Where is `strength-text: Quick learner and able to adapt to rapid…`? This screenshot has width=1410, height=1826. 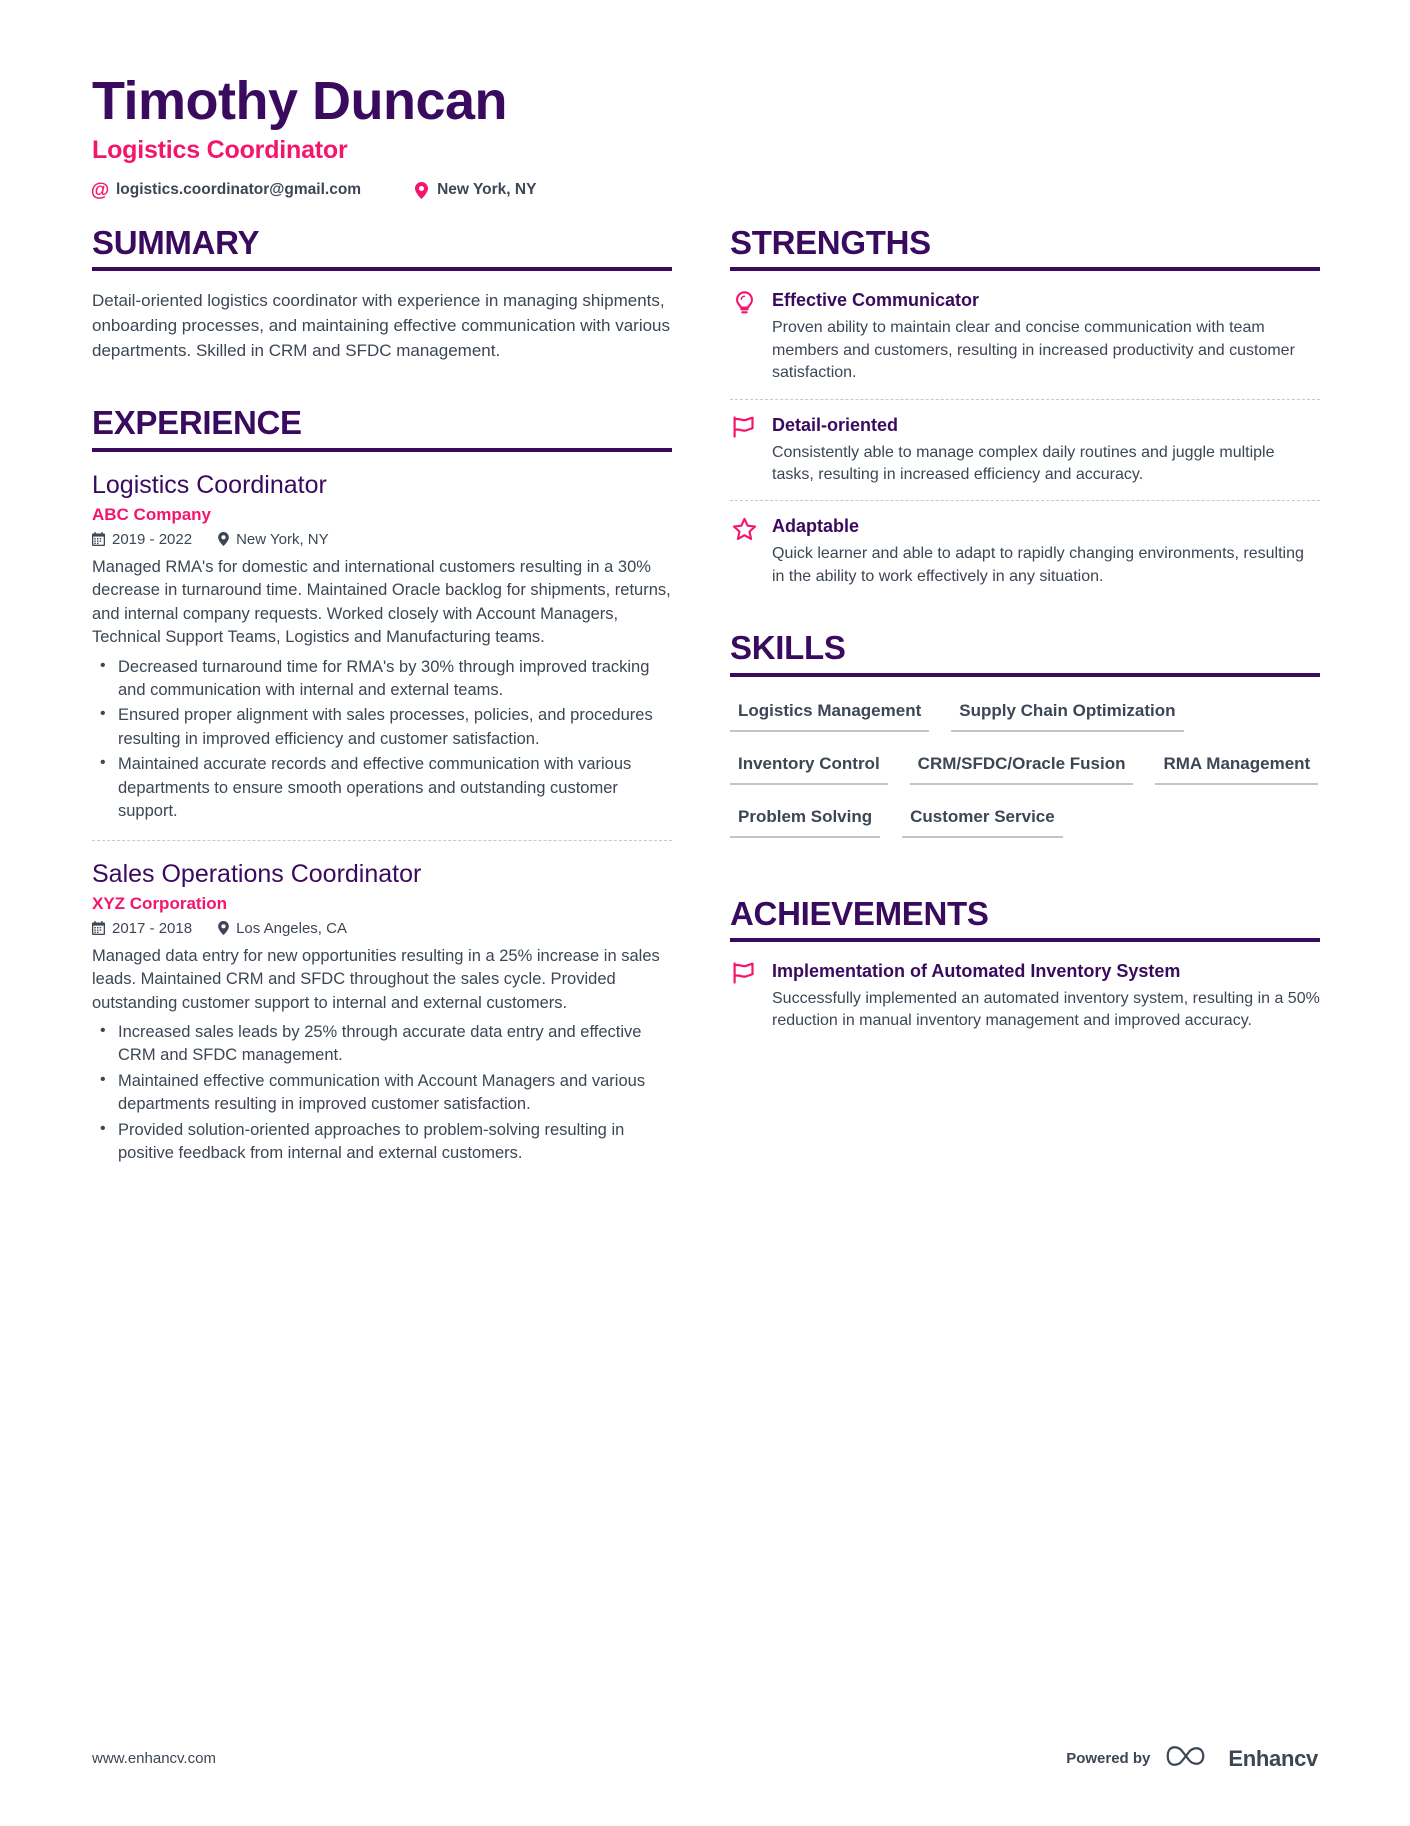 strength-text: Quick learner and able to adapt to rapid… is located at coordinates (1038, 565).